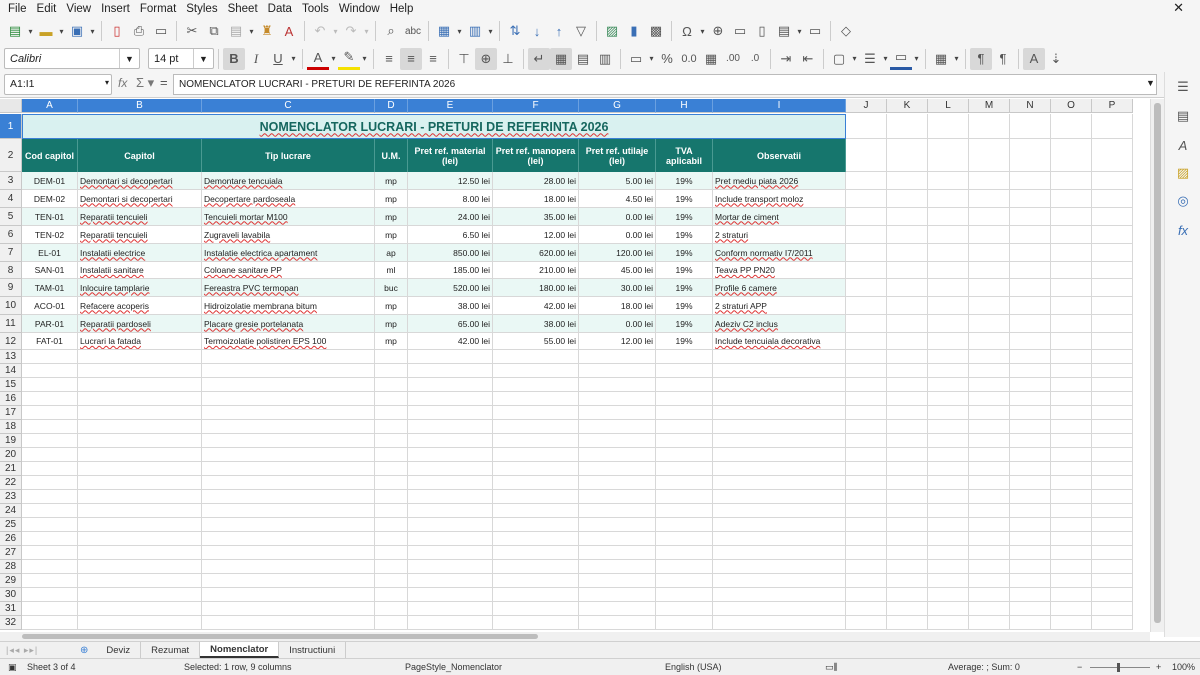 The height and width of the screenshot is (675, 1200). I want to click on align-right-icon: ≡, so click(433, 59).